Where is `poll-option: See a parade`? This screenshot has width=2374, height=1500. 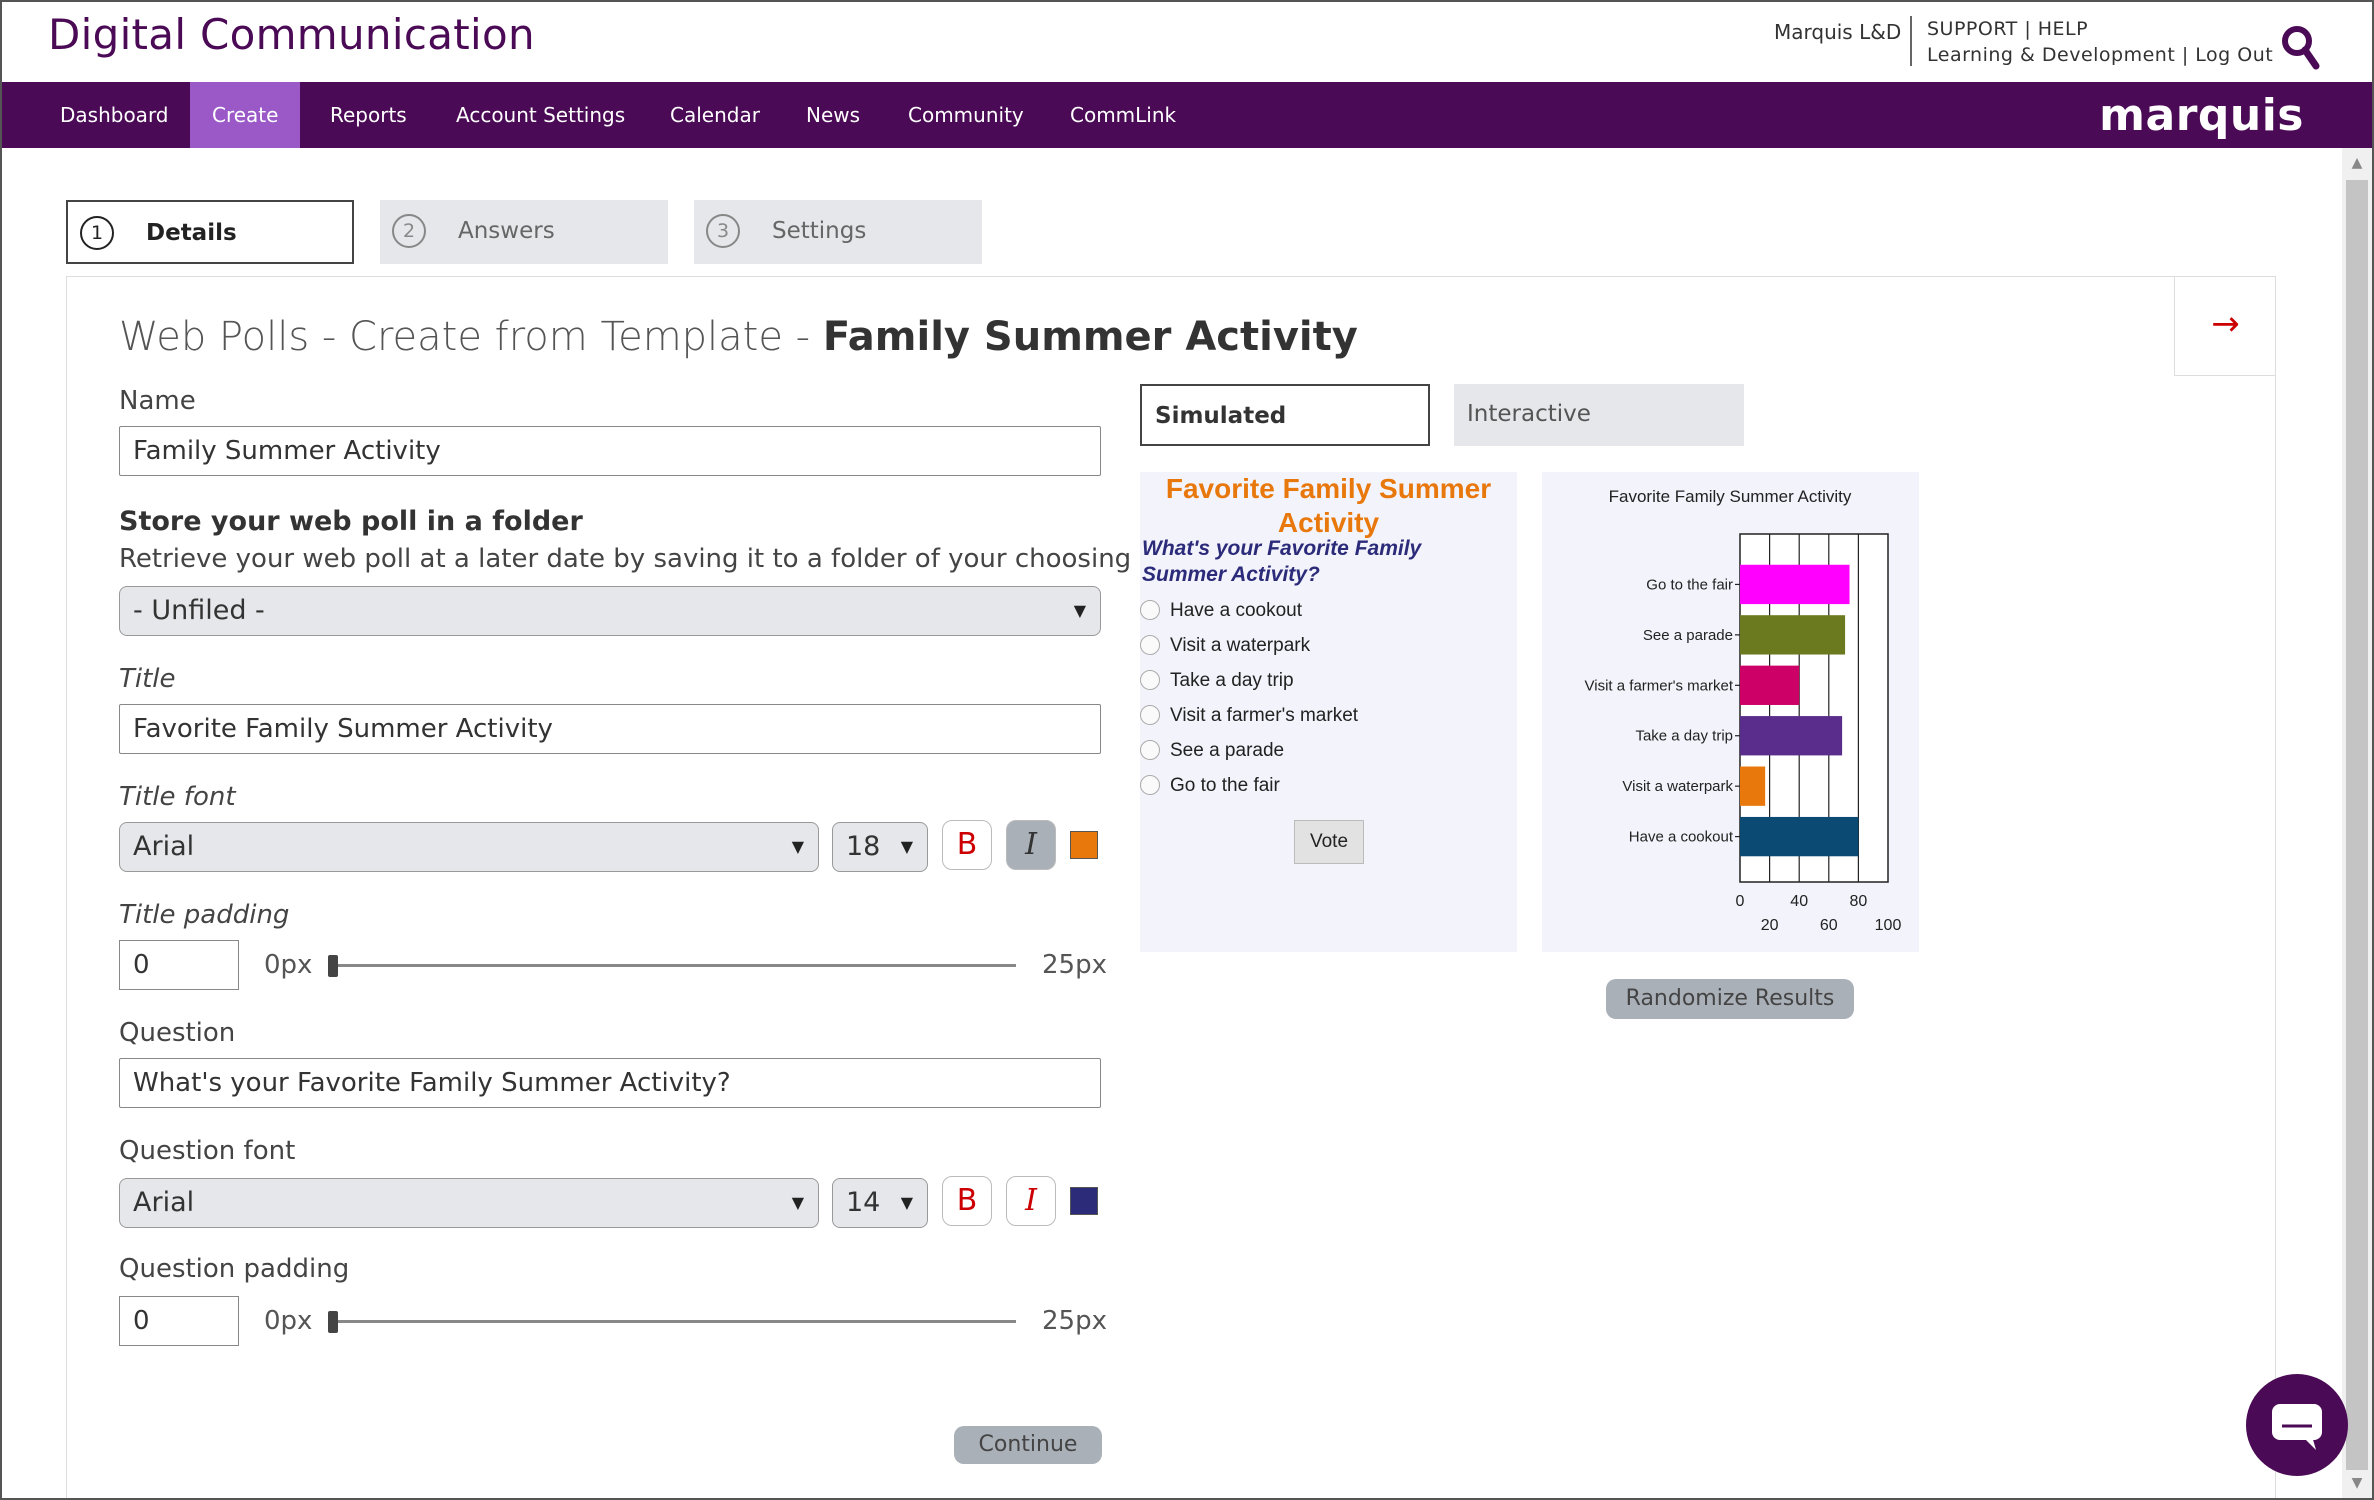 poll-option: See a parade is located at coordinates (1212, 751).